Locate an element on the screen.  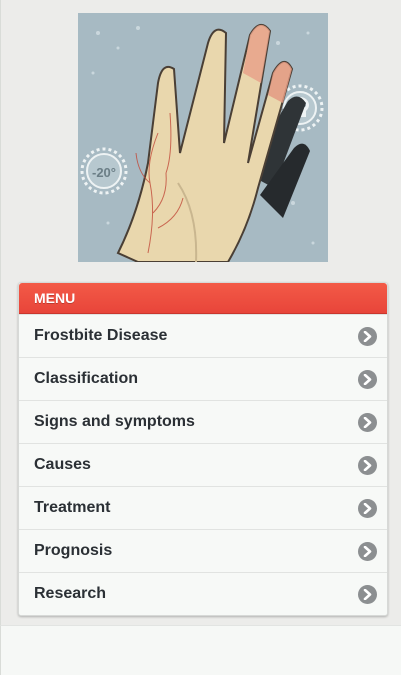
menu-item-label: Causes is located at coordinates (62, 464).